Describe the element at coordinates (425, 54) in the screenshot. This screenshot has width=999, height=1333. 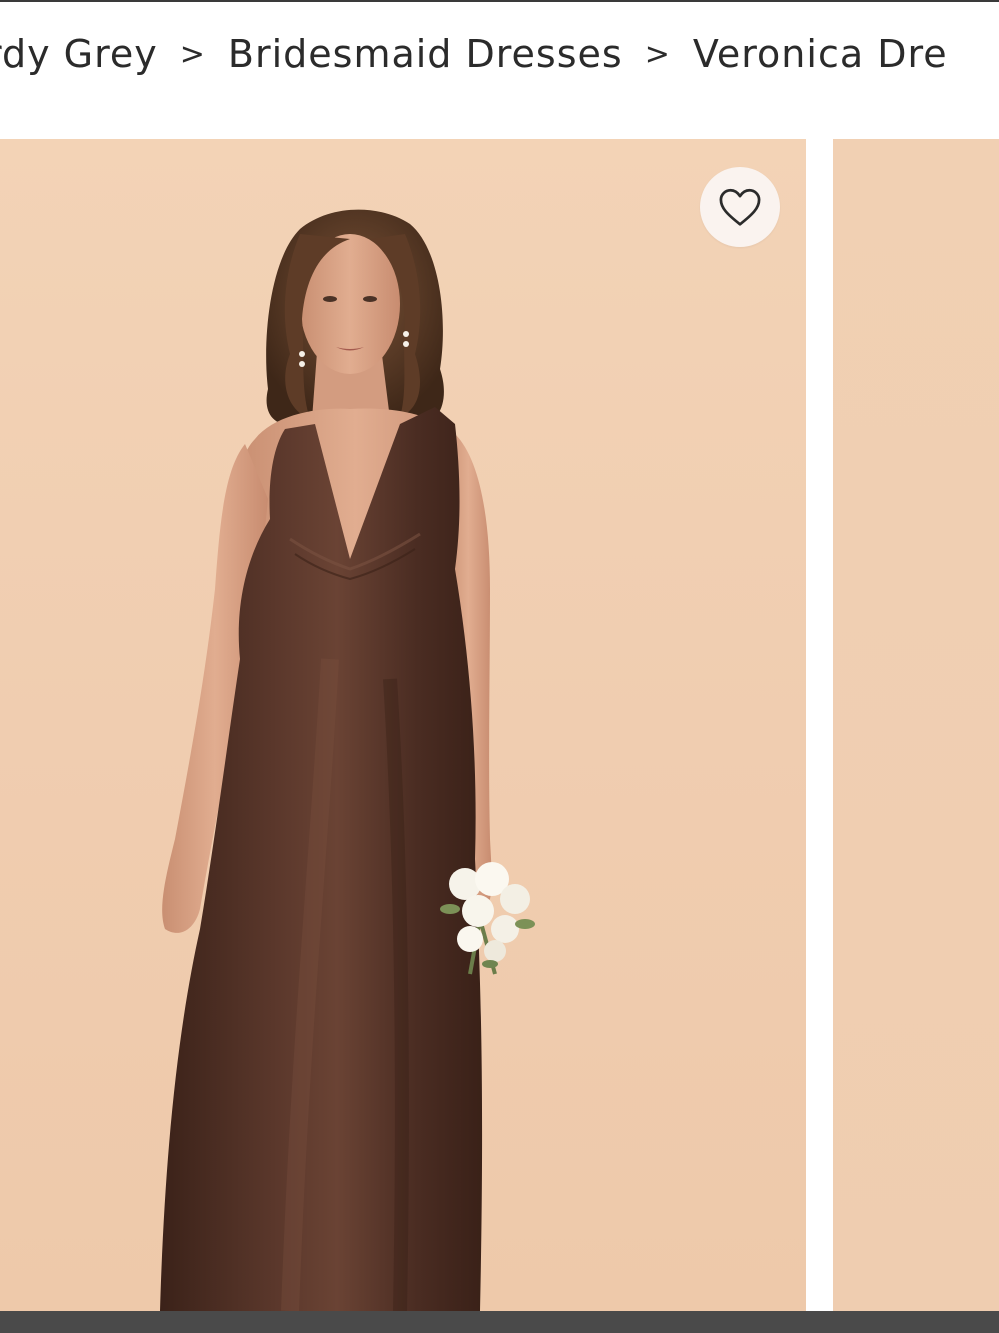
I see `breadcrumb-item-category: Bridesmaid Dresses` at that location.